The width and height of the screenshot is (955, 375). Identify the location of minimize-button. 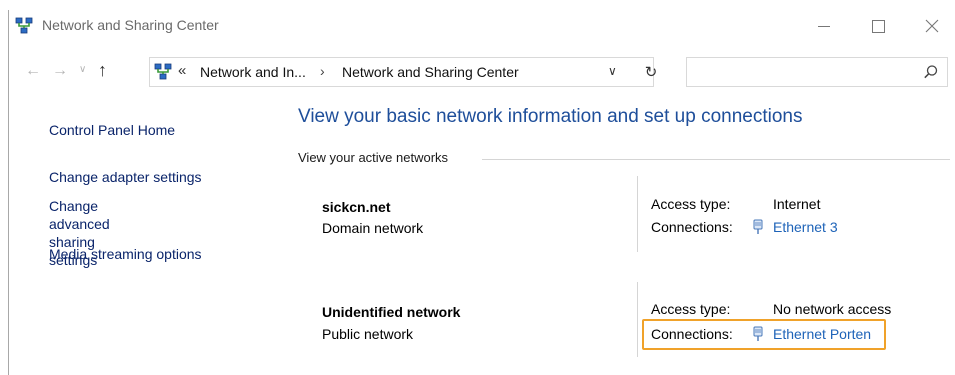
(824, 26).